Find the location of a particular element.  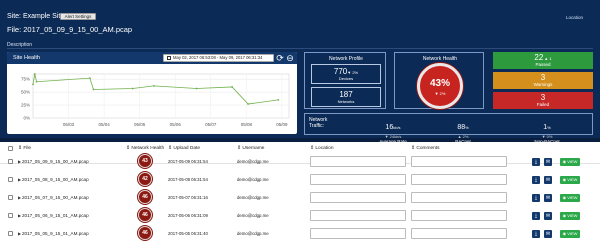

y-tick-label: 25% is located at coordinates (25, 105).